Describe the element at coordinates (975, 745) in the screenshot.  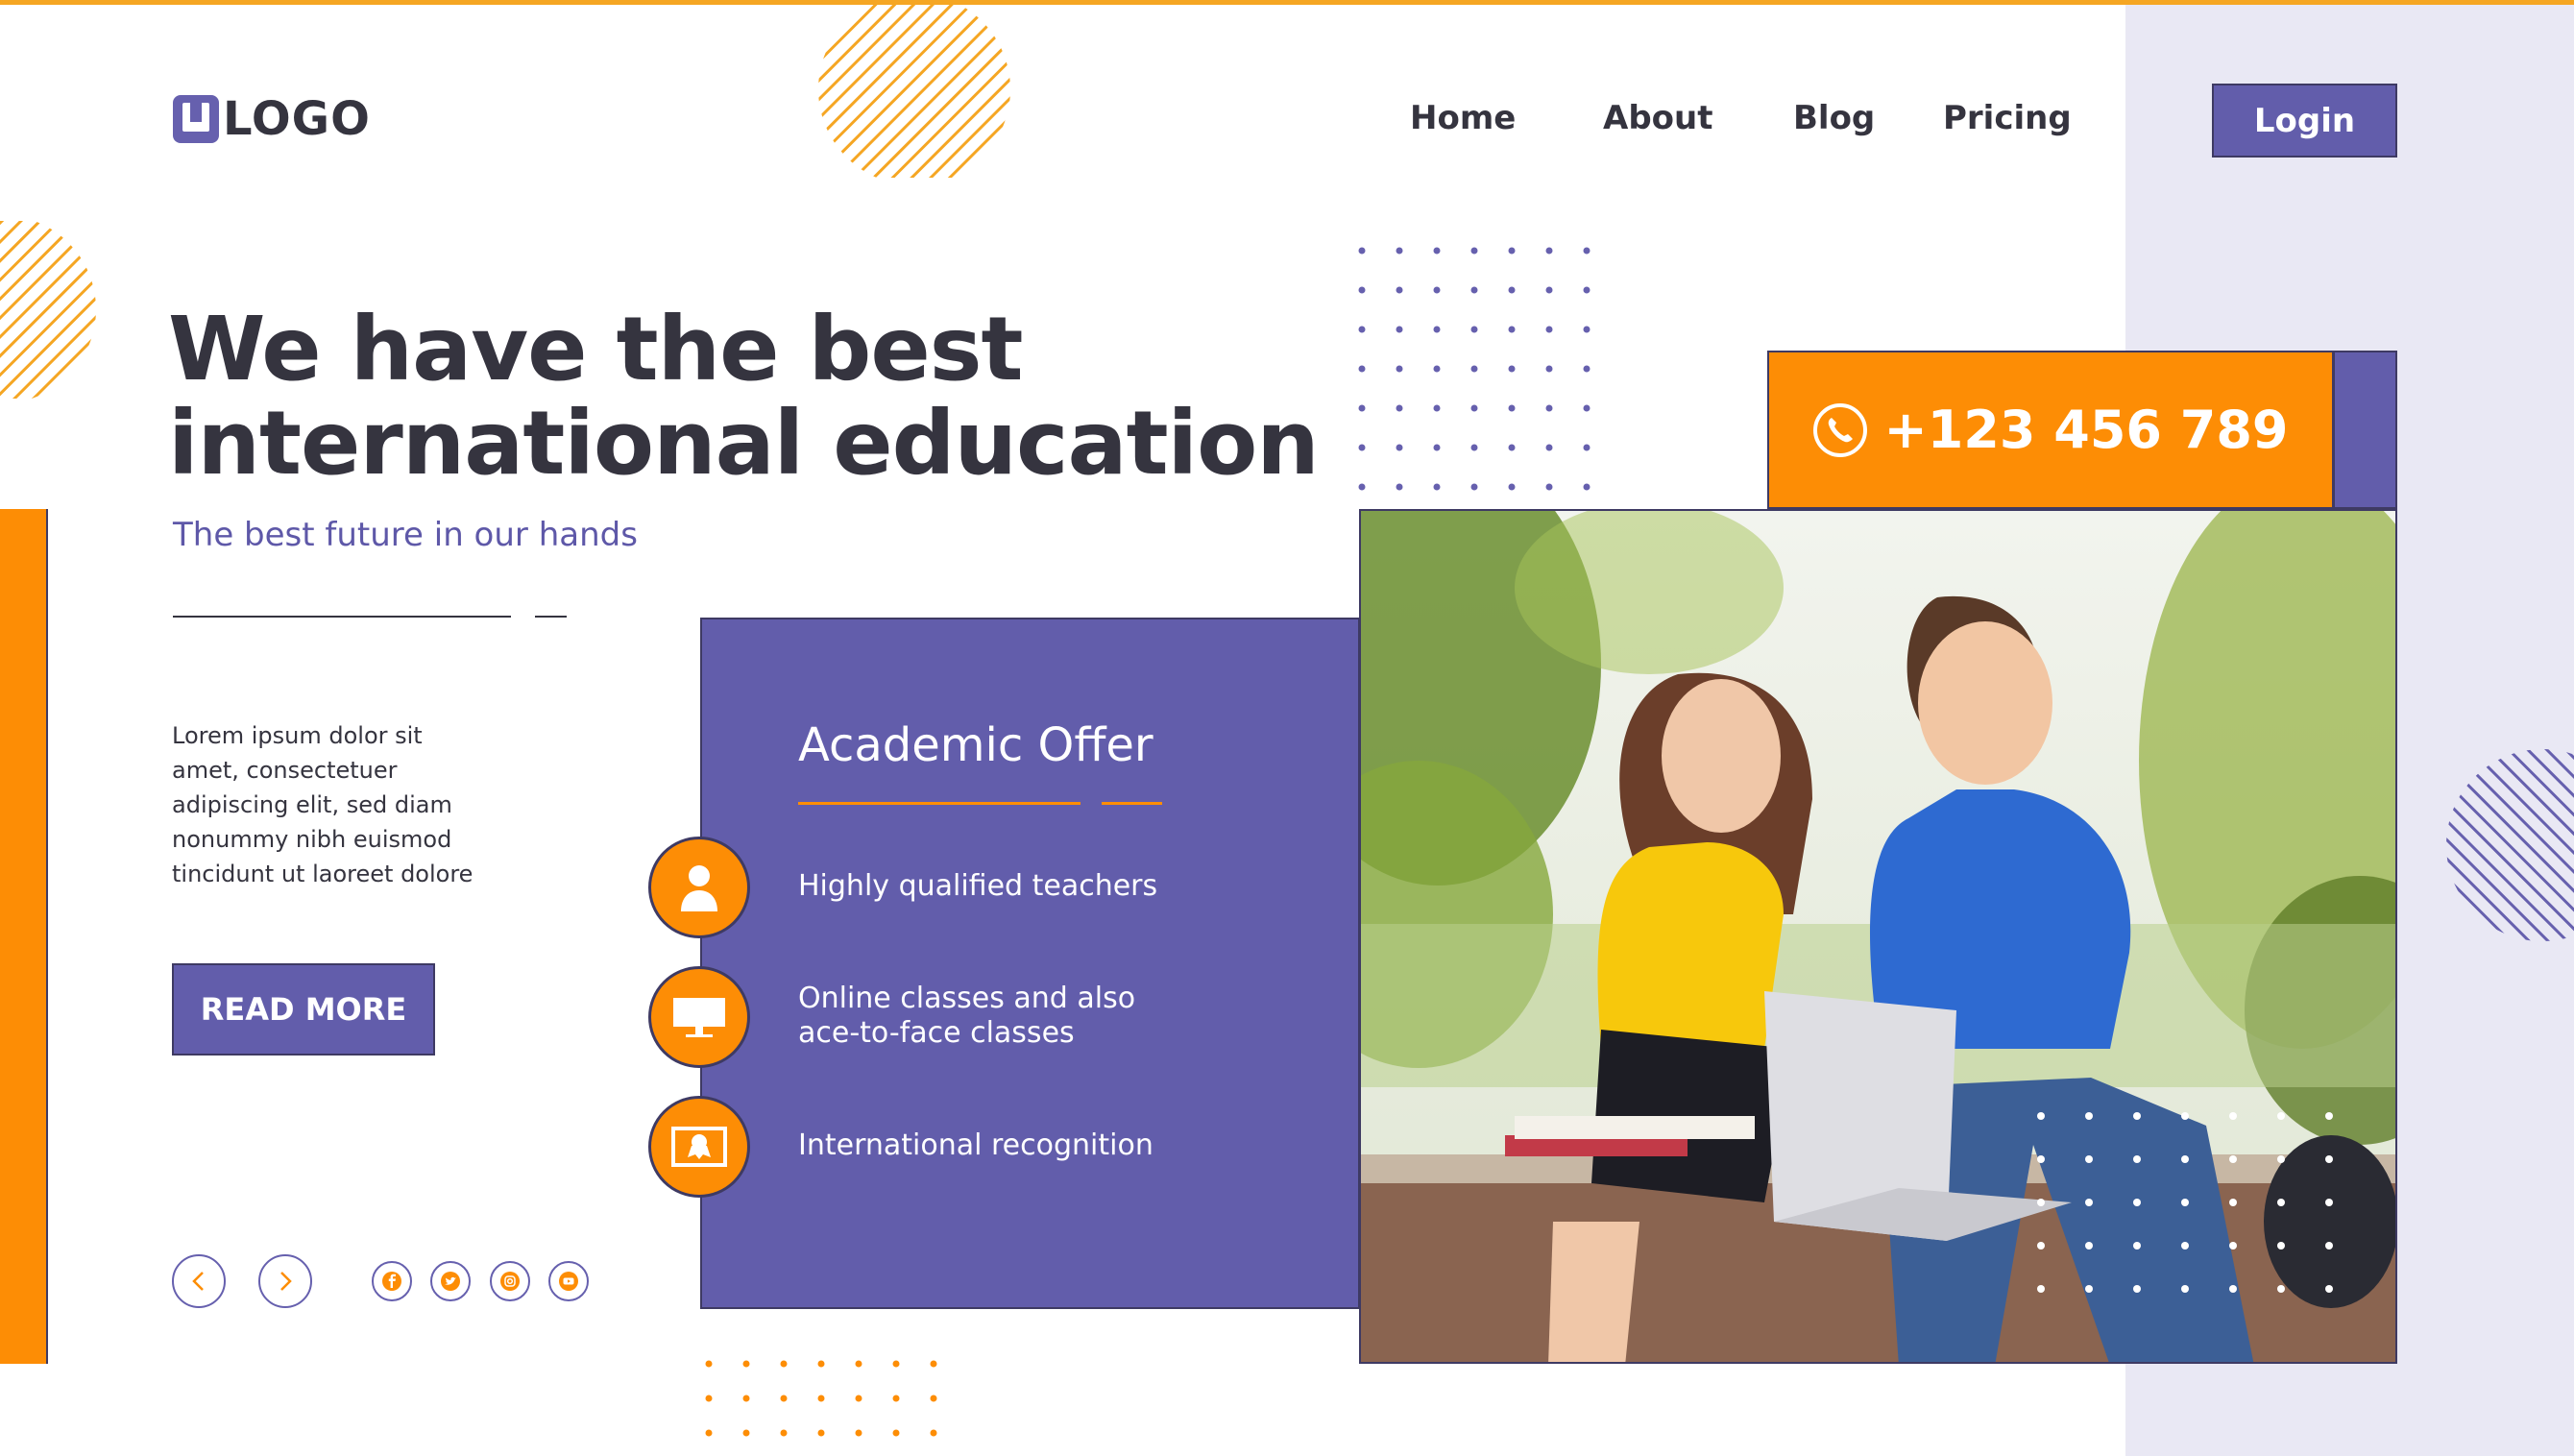
I see `offer-title: Academic Offer` at that location.